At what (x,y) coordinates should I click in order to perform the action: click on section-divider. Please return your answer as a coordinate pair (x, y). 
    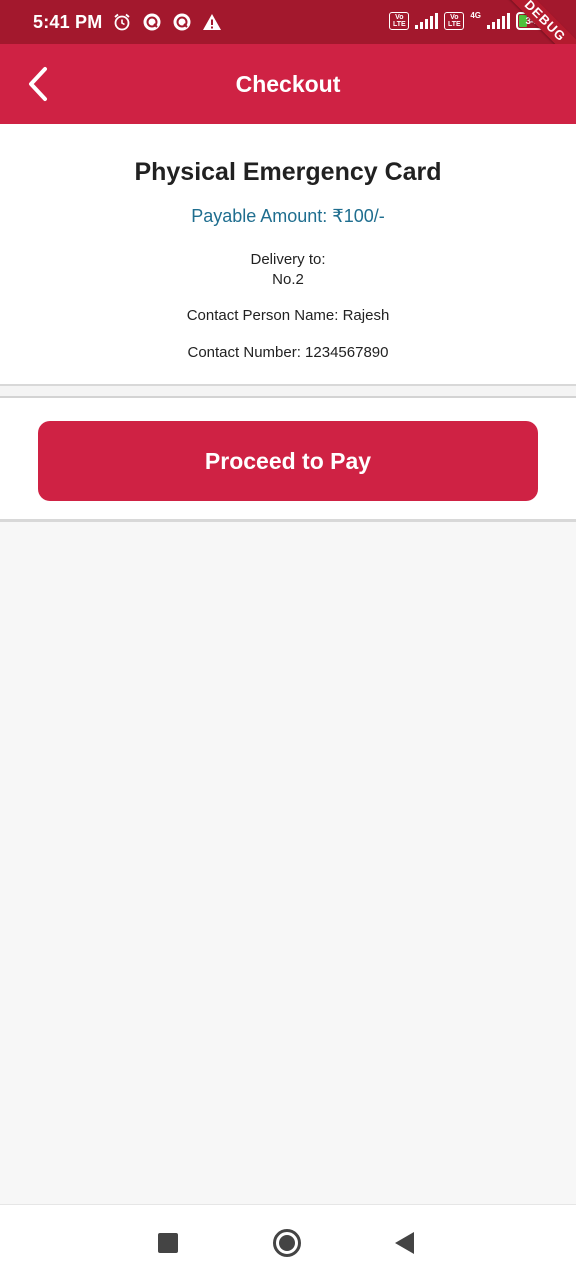
    Looking at the image, I should click on (288, 392).